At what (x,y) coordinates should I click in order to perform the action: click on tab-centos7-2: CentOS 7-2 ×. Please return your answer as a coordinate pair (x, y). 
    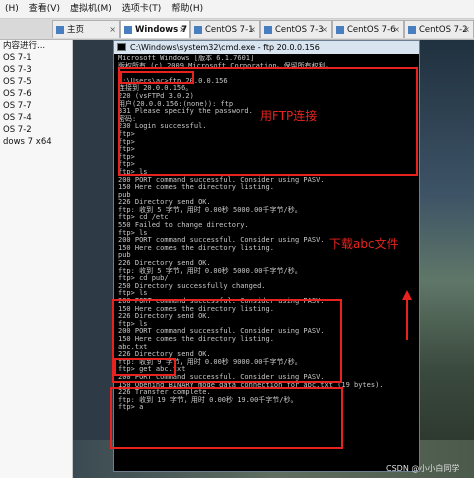
    Looking at the image, I should click on (439, 29).